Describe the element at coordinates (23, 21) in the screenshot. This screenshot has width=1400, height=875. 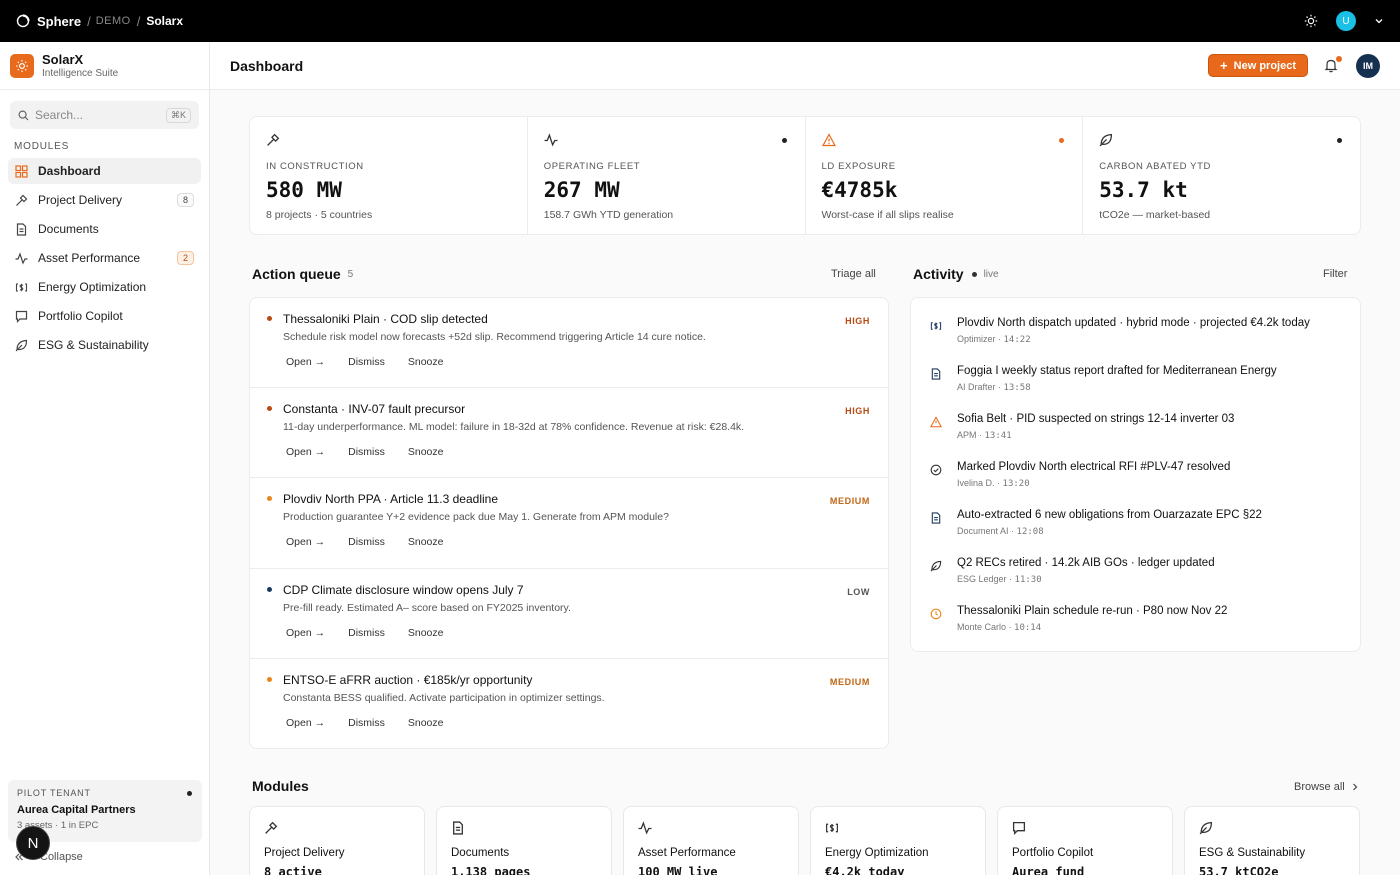
I see `sphere-logo-icon` at that location.